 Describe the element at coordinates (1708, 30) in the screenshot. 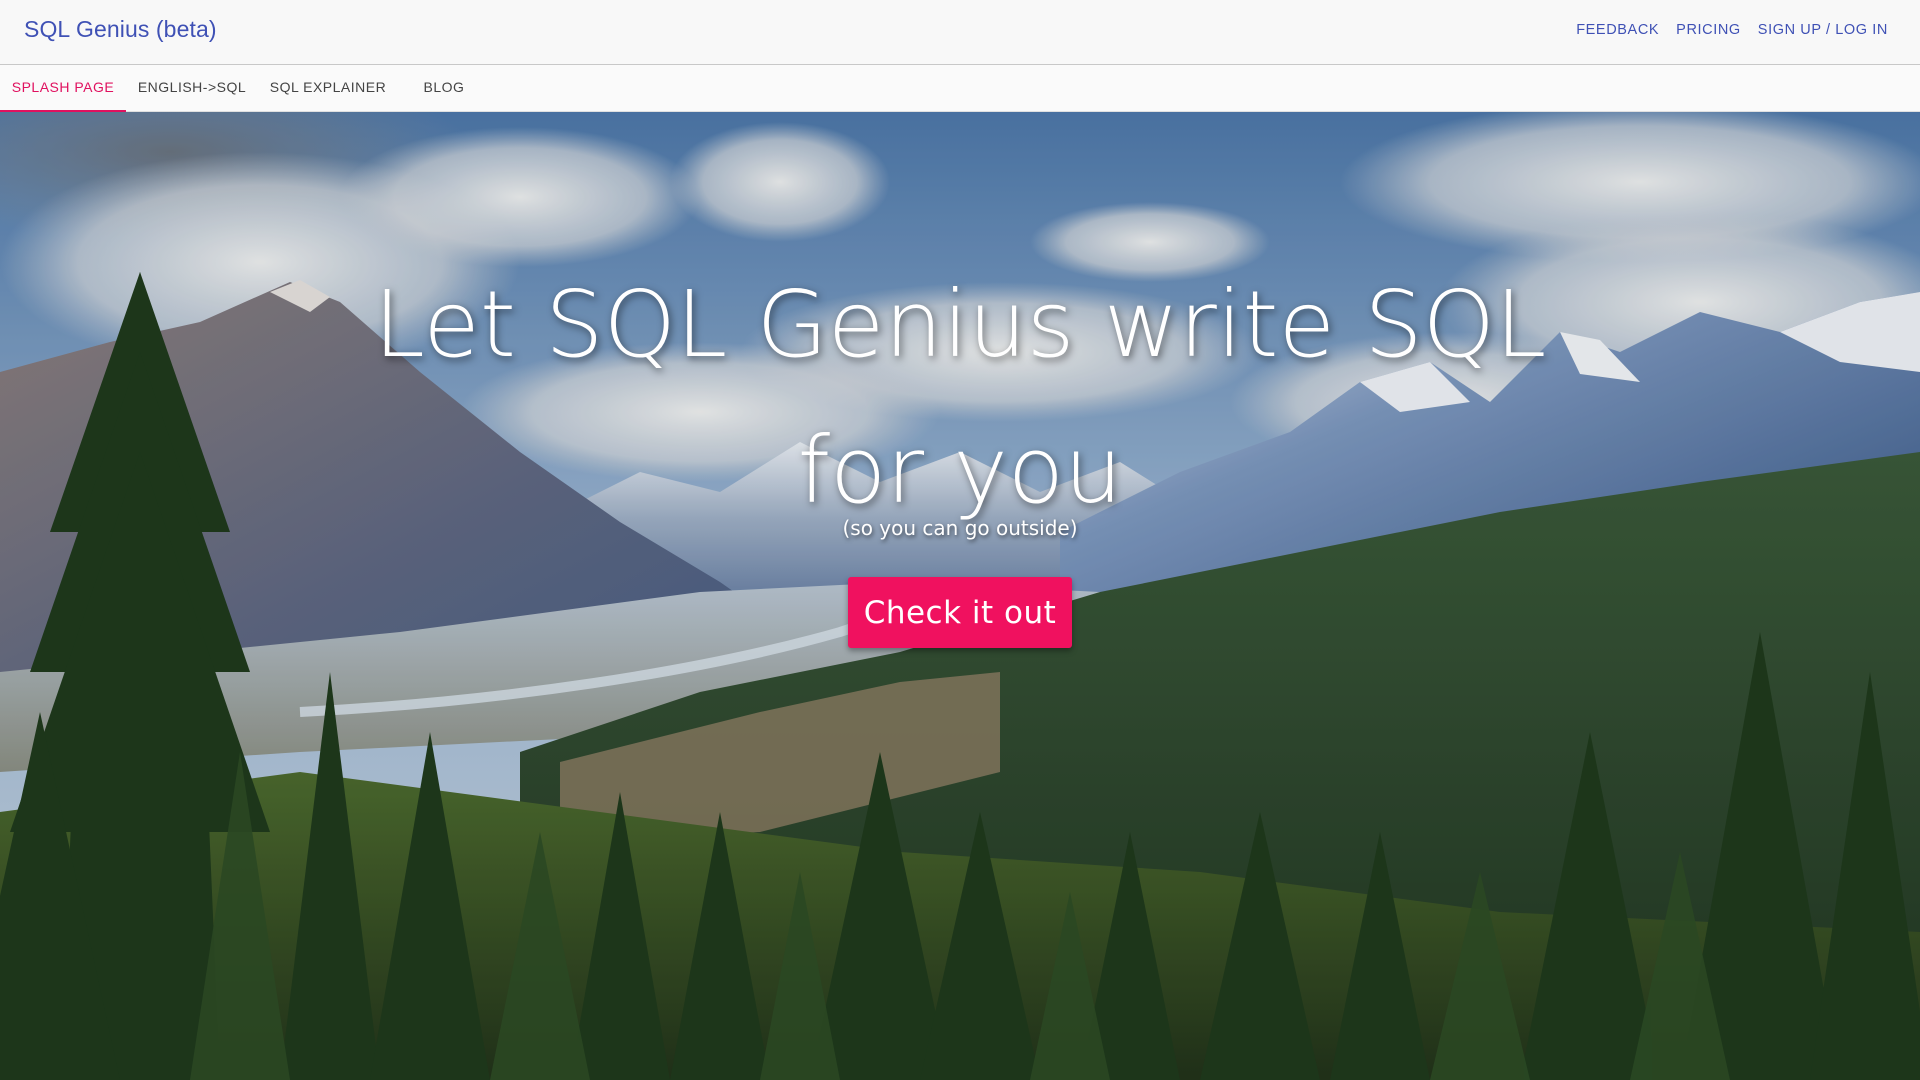

I see `pricing-link: PRICING` at that location.